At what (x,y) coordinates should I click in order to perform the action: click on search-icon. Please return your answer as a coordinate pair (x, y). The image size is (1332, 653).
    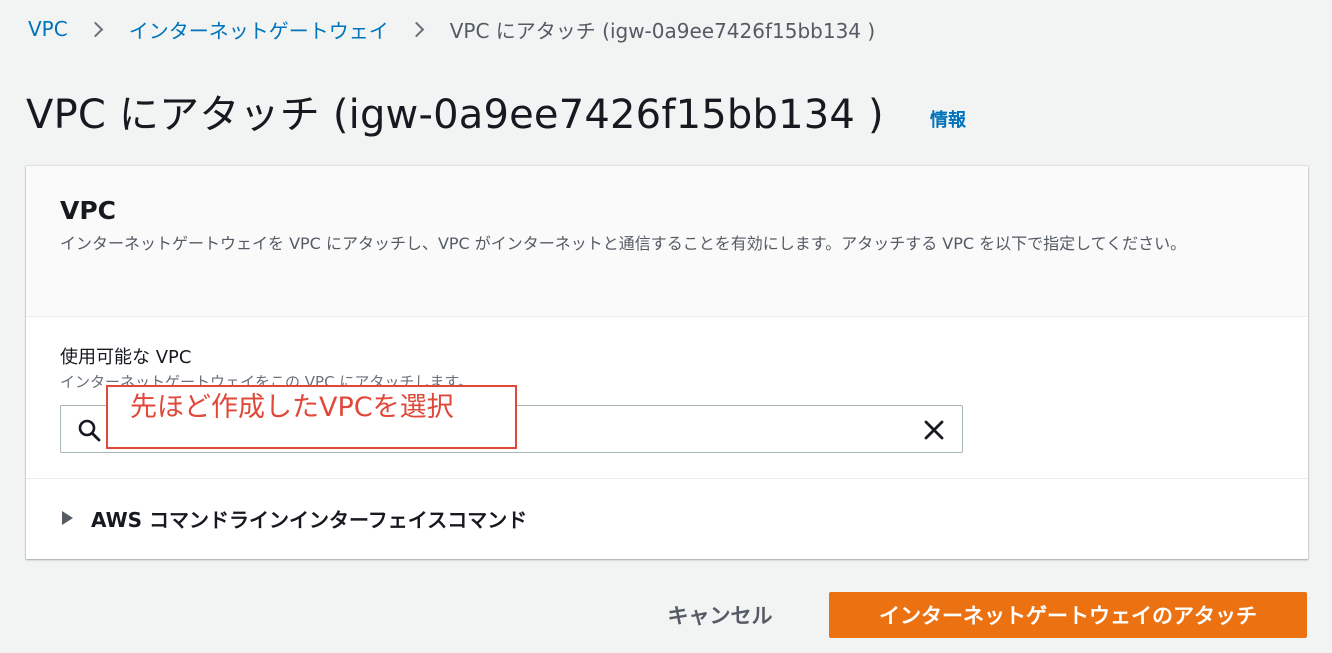
    Looking at the image, I should click on (89, 430).